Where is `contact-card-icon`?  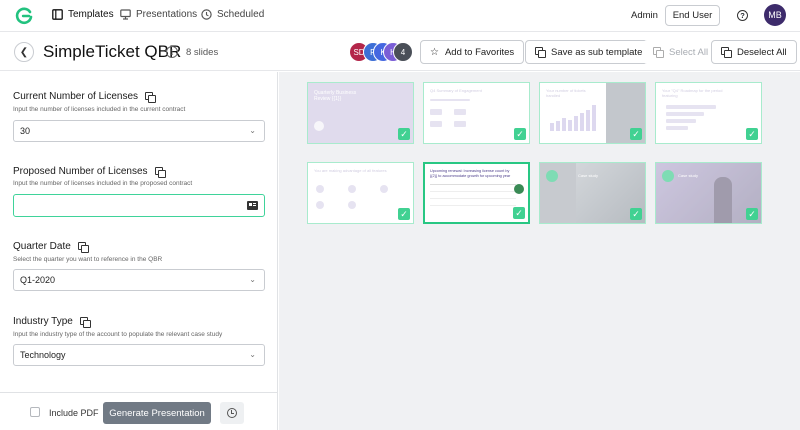 contact-card-icon is located at coordinates (252, 205).